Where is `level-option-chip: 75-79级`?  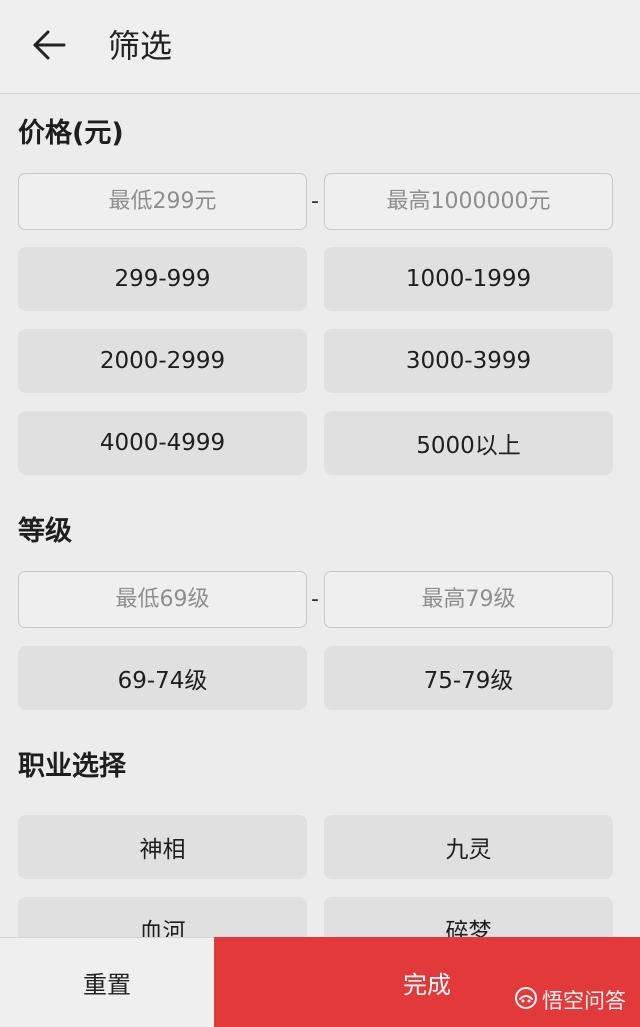 level-option-chip: 75-79级 is located at coordinates (468, 678).